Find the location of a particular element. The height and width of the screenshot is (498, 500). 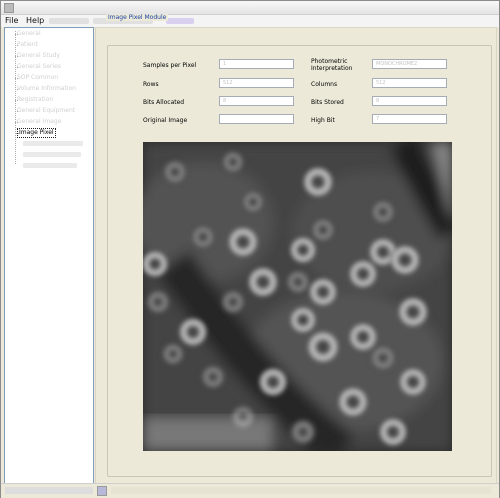

tree-item-general-study: General Study is located at coordinates (37, 56).